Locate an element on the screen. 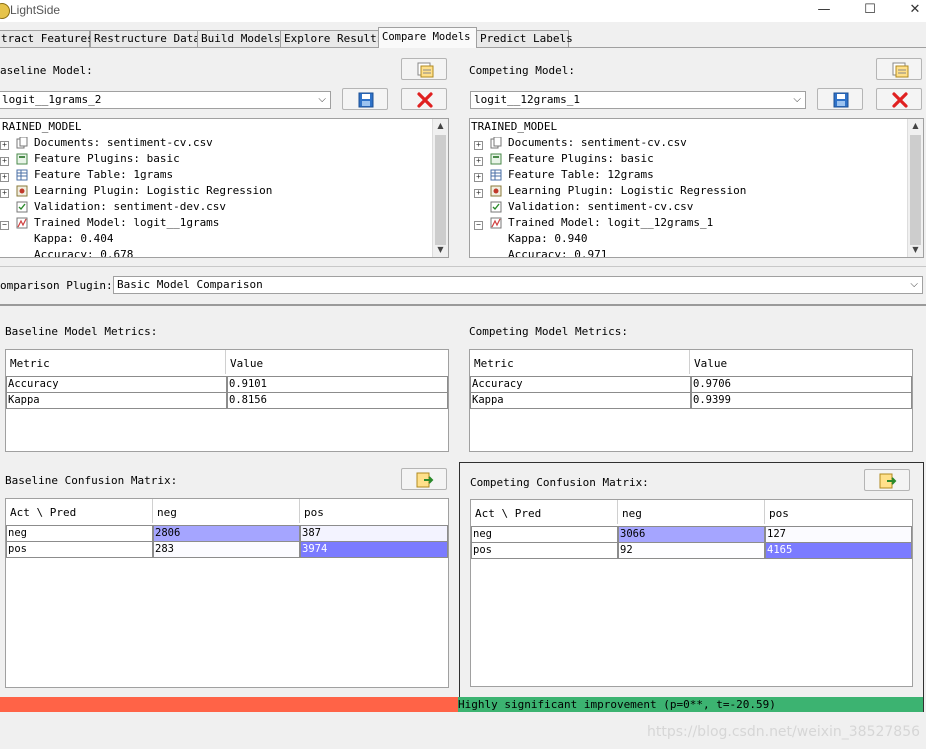 The width and height of the screenshot is (926, 749). metric-value-cell: 0.9399 is located at coordinates (801, 401).